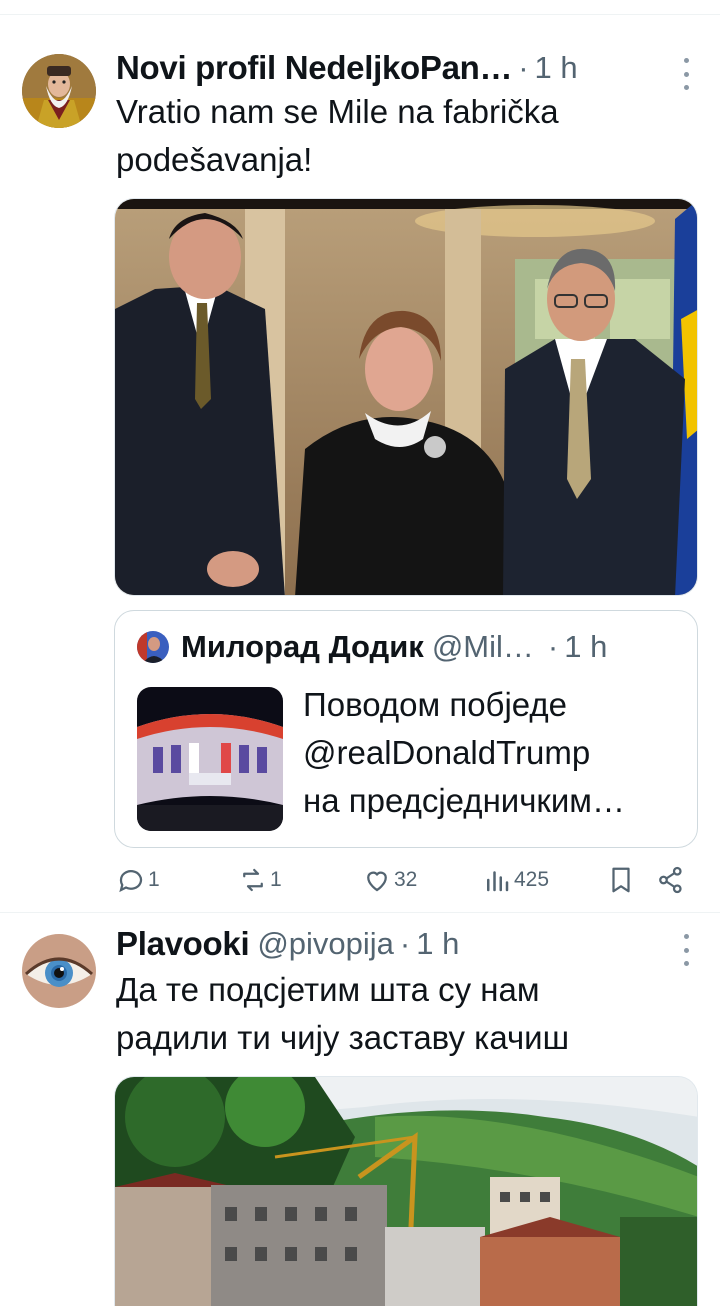 Image resolution: width=720 pixels, height=1306 pixels. Describe the element at coordinates (131, 881) in the screenshot. I see `reply-icon` at that location.